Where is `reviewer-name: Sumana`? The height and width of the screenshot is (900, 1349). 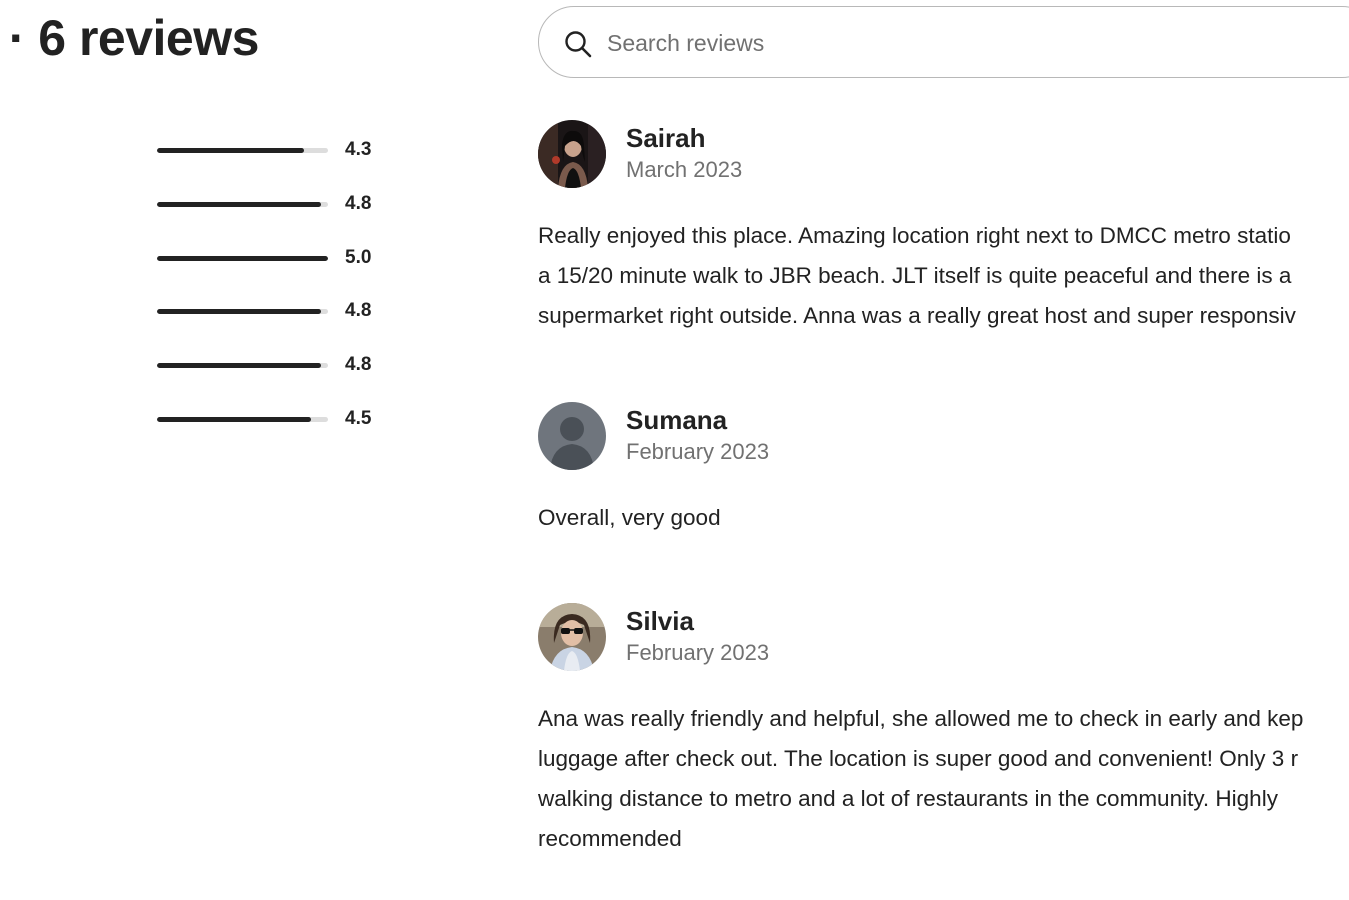
reviewer-name: Sumana is located at coordinates (677, 420).